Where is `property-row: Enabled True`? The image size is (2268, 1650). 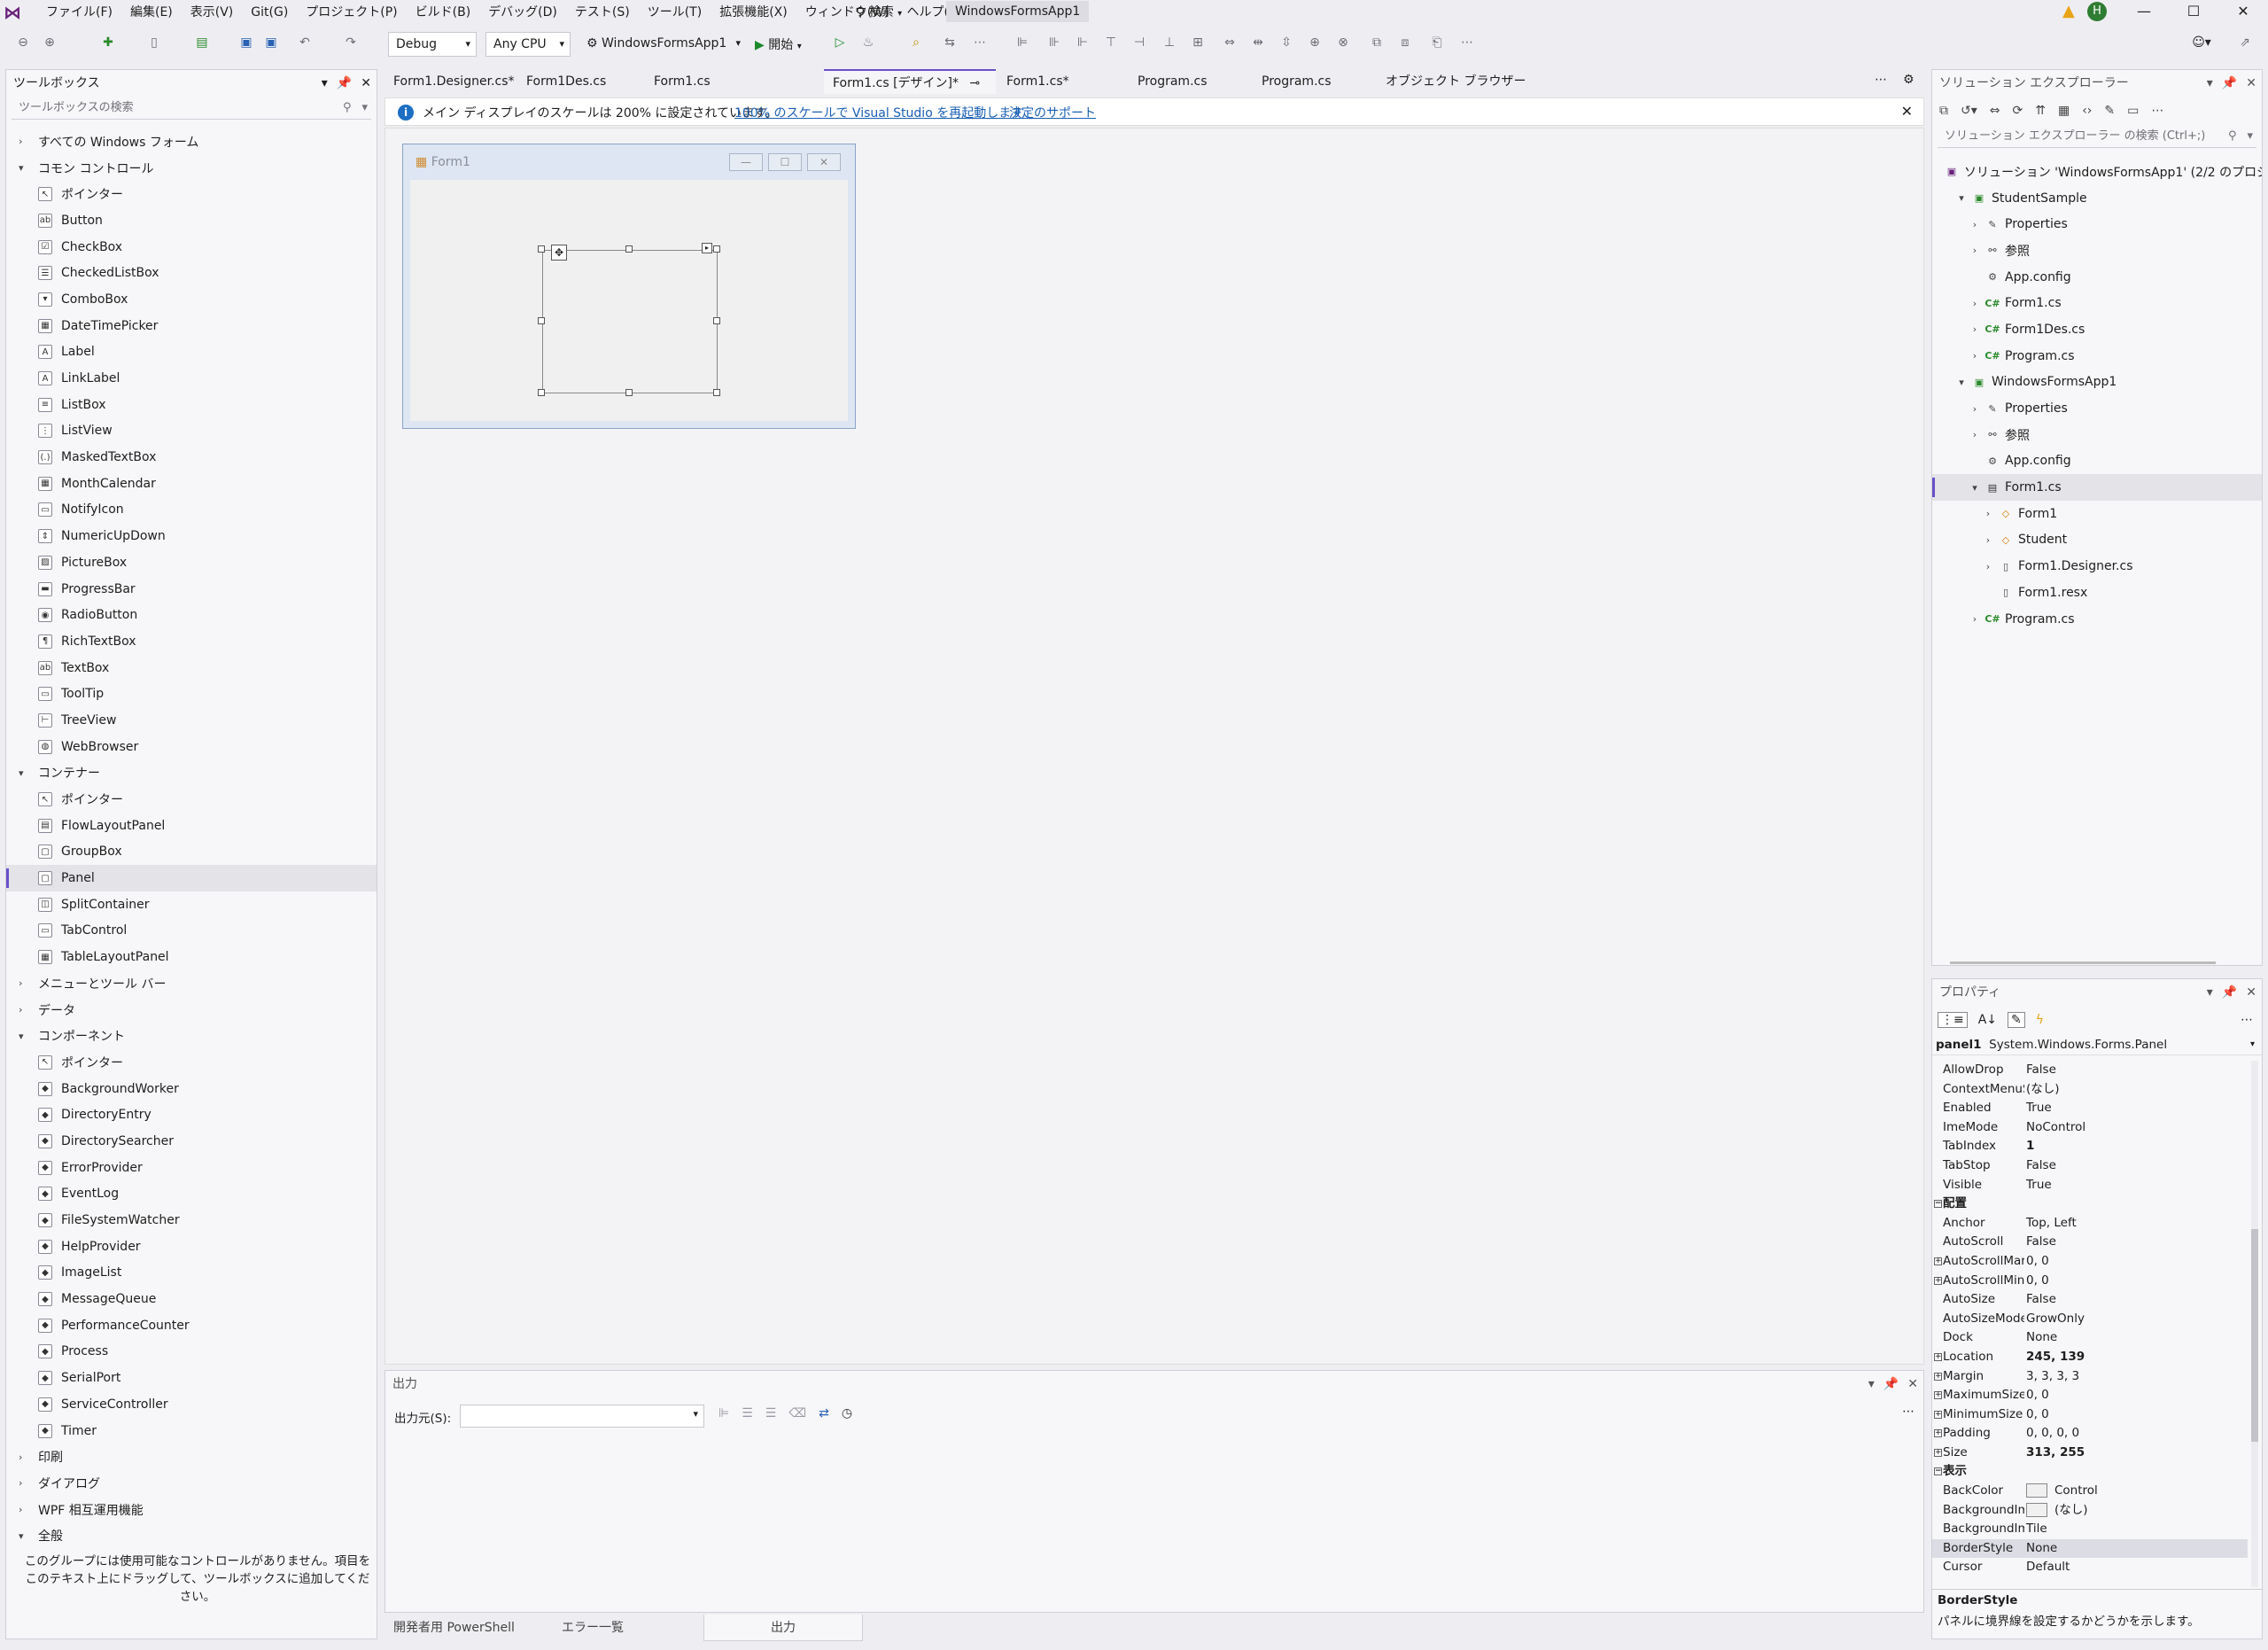
property-row: Enabled True is located at coordinates (2090, 1108).